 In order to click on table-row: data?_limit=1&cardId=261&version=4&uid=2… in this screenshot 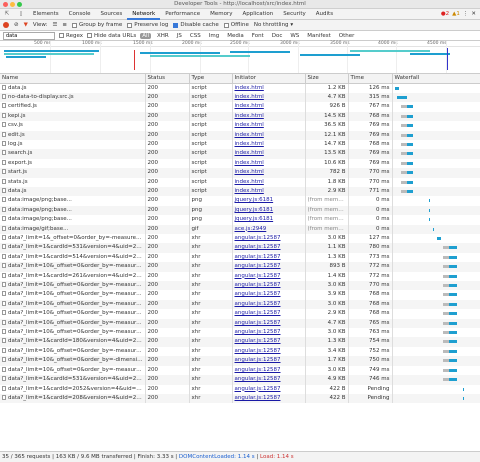, I will do `click(240, 276)`.